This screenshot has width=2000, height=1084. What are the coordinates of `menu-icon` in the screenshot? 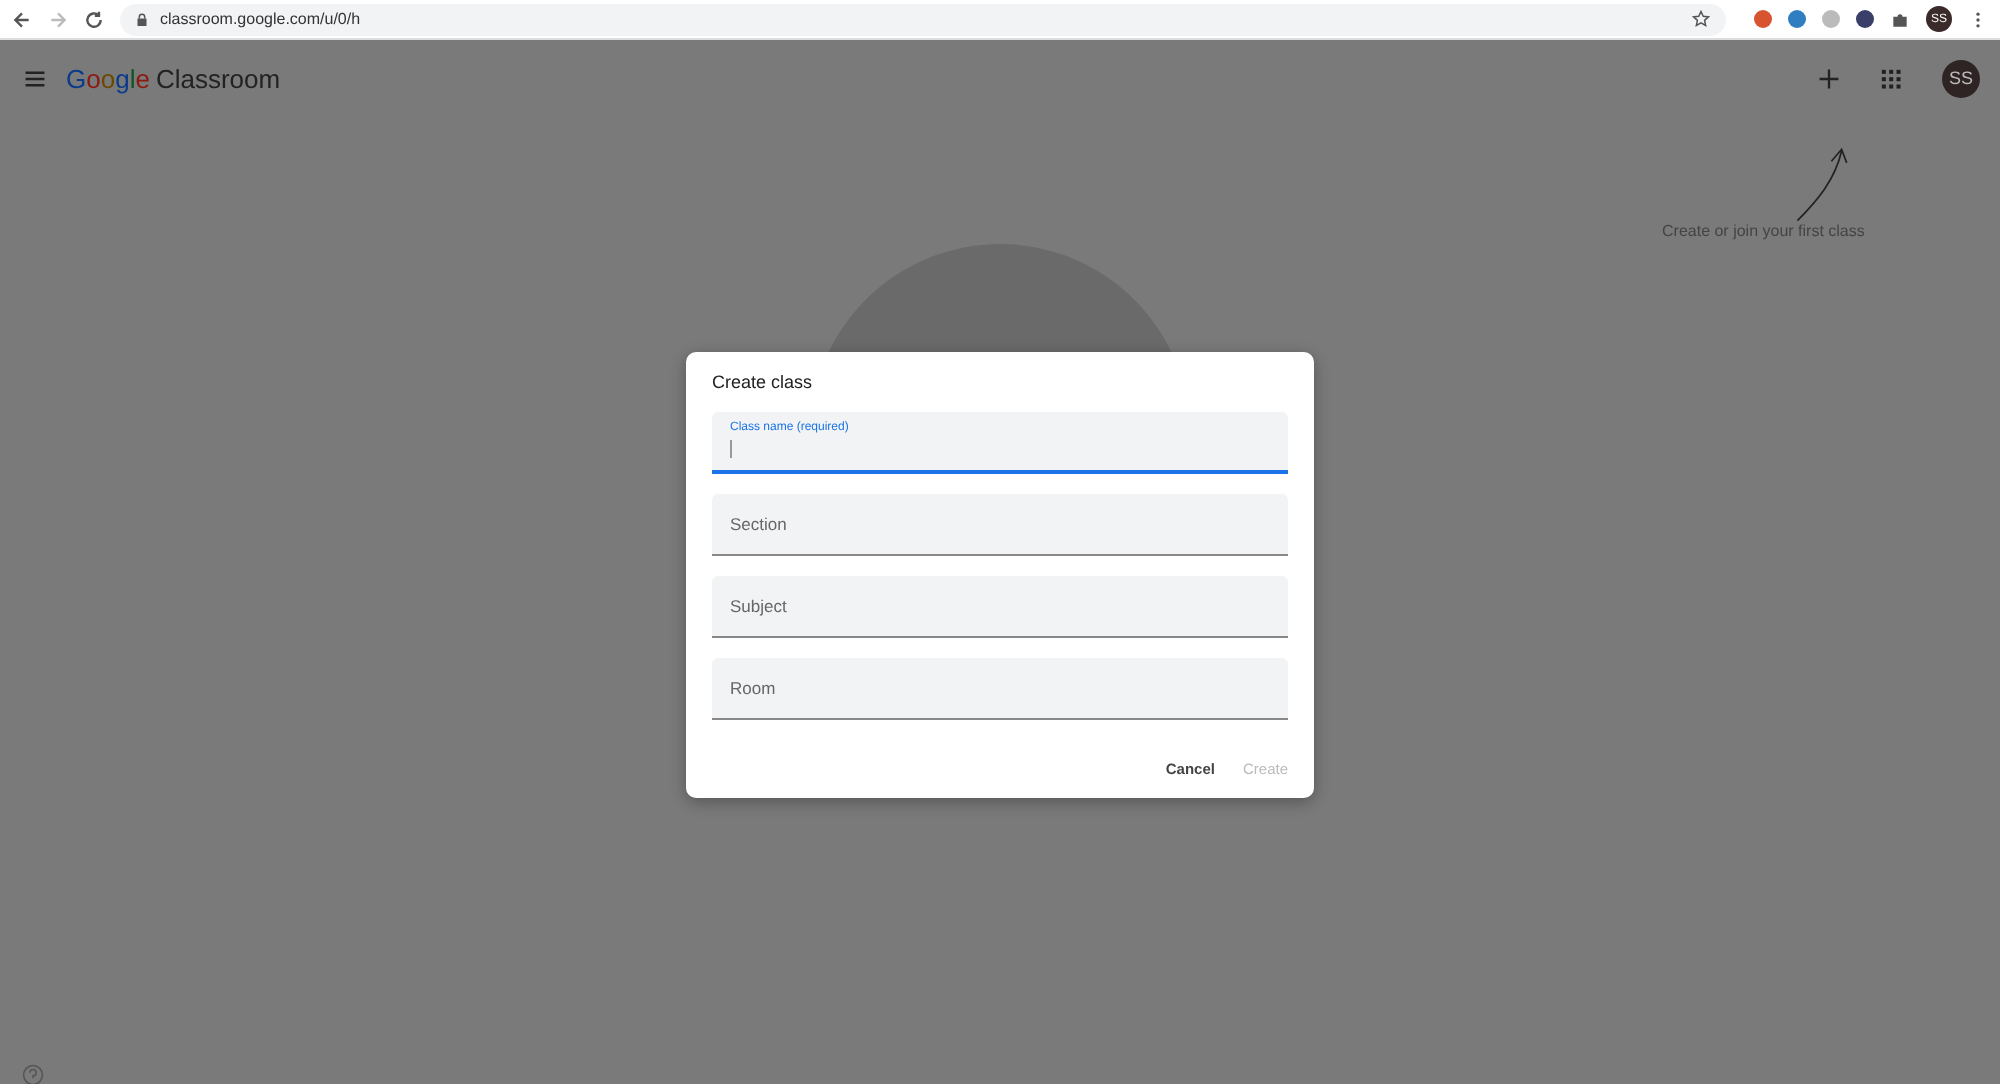 It's located at (35, 78).